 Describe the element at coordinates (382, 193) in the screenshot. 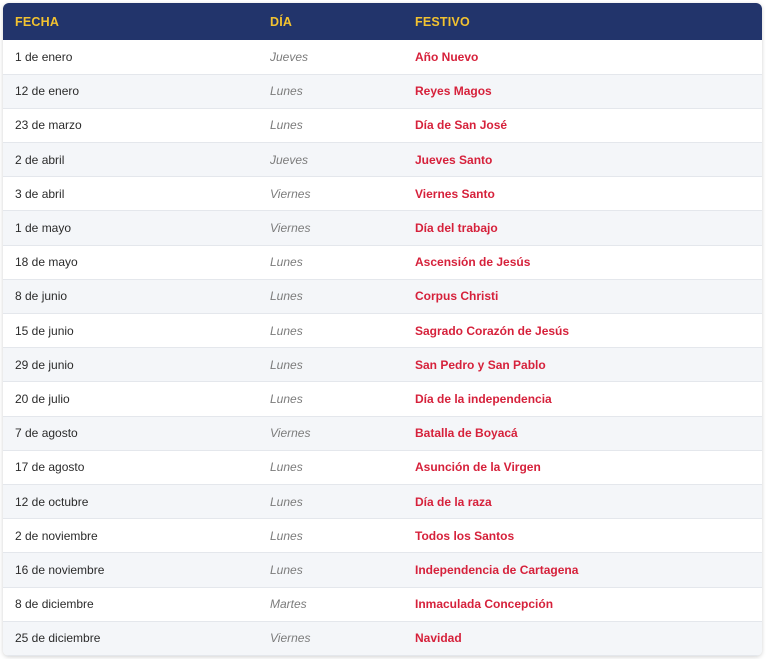

I see `table-row: 3 de abril Viernes Viernes Santo` at that location.